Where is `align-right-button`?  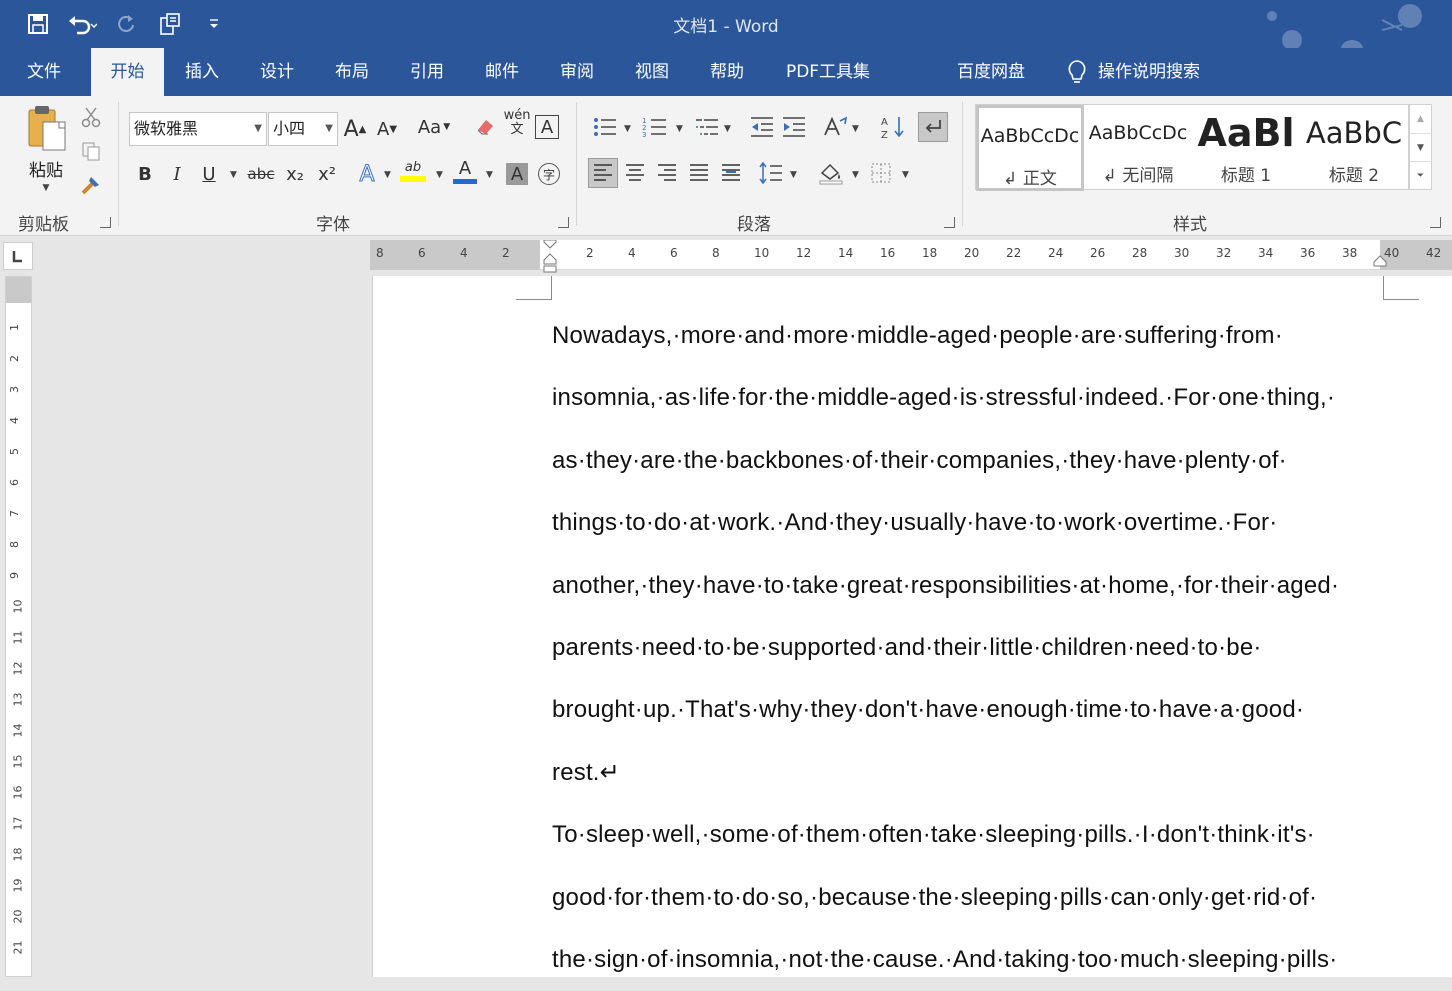 align-right-button is located at coordinates (667, 173).